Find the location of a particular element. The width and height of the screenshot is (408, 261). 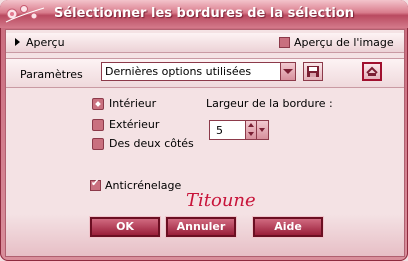

reset-button is located at coordinates (372, 71).